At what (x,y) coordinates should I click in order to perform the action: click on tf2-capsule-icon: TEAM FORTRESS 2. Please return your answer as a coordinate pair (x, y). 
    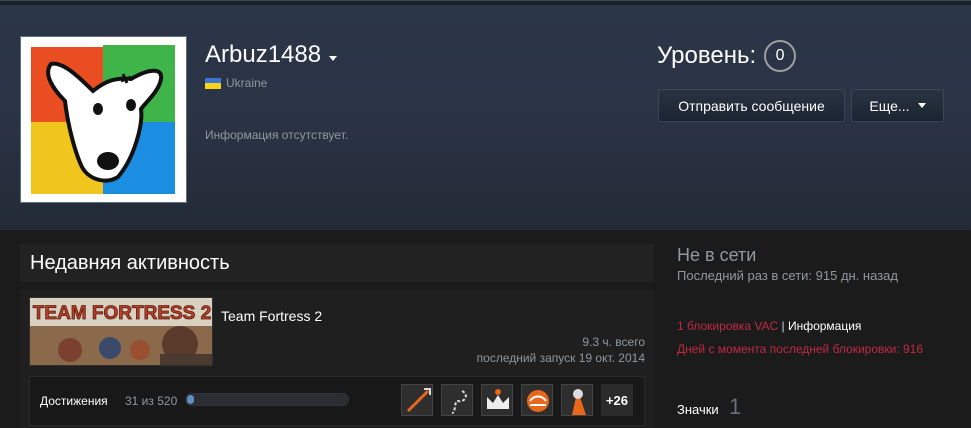
    Looking at the image, I should click on (121, 331).